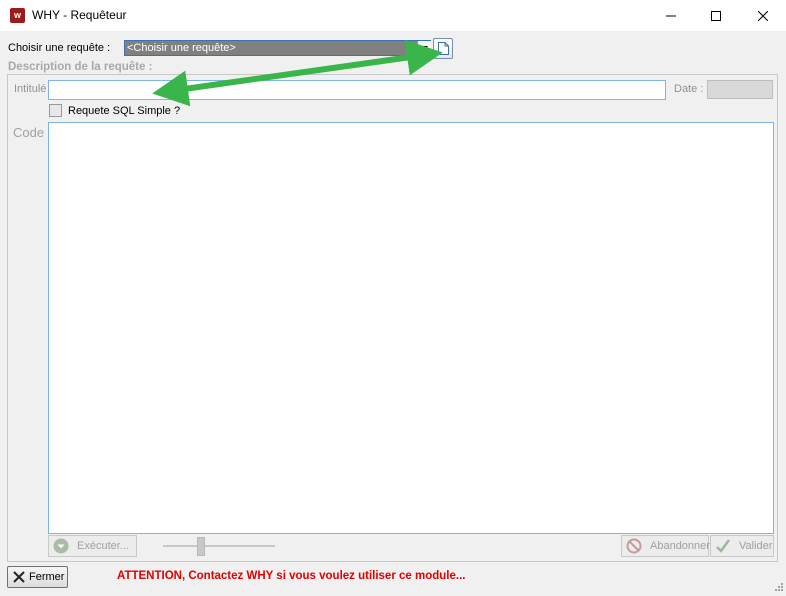 This screenshot has height=596, width=786. I want to click on minimize-button, so click(671, 15).